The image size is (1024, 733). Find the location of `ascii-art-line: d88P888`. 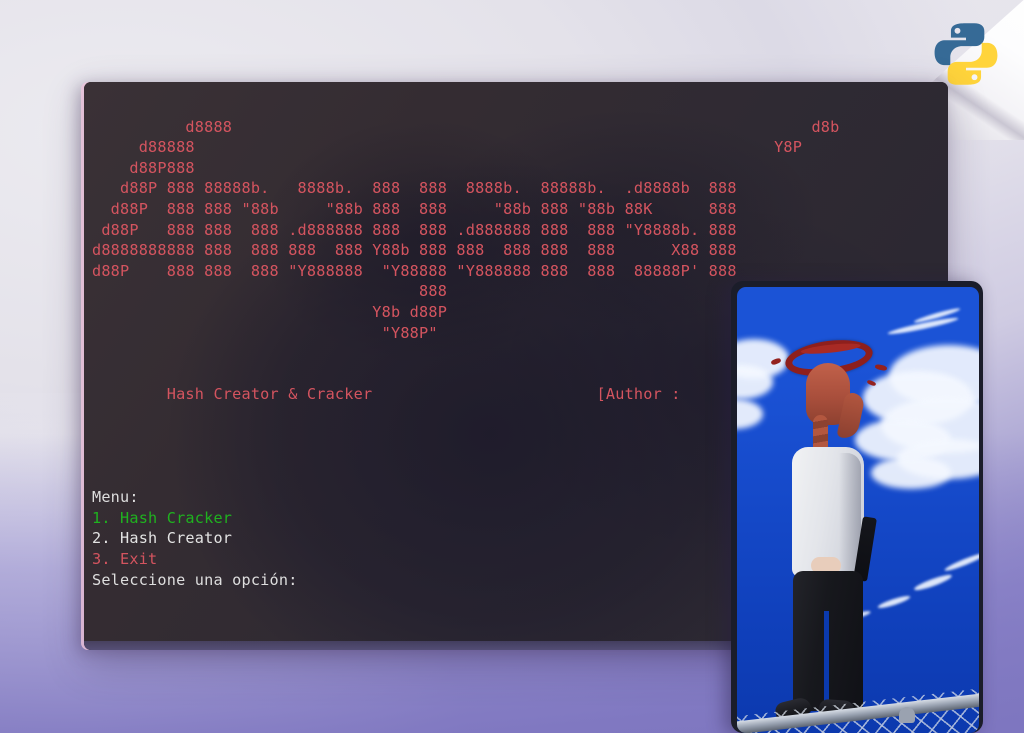

ascii-art-line: d88P888 is located at coordinates (143, 167).